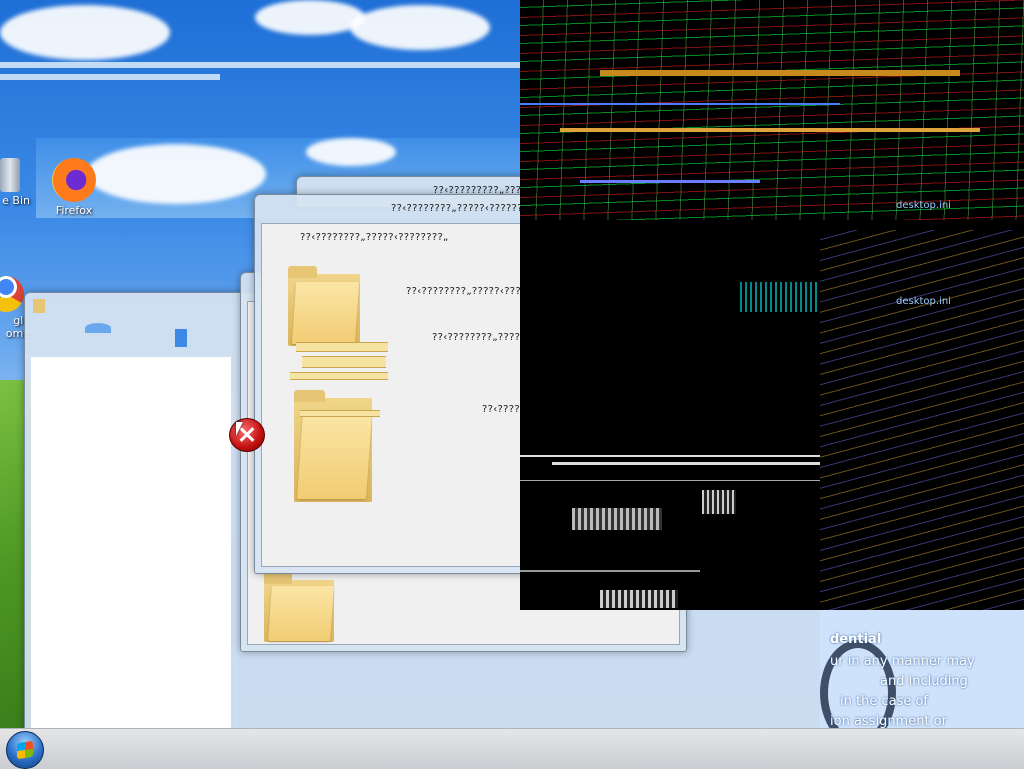  Describe the element at coordinates (181, 338) in the screenshot. I see `arrow-up-icon` at that location.